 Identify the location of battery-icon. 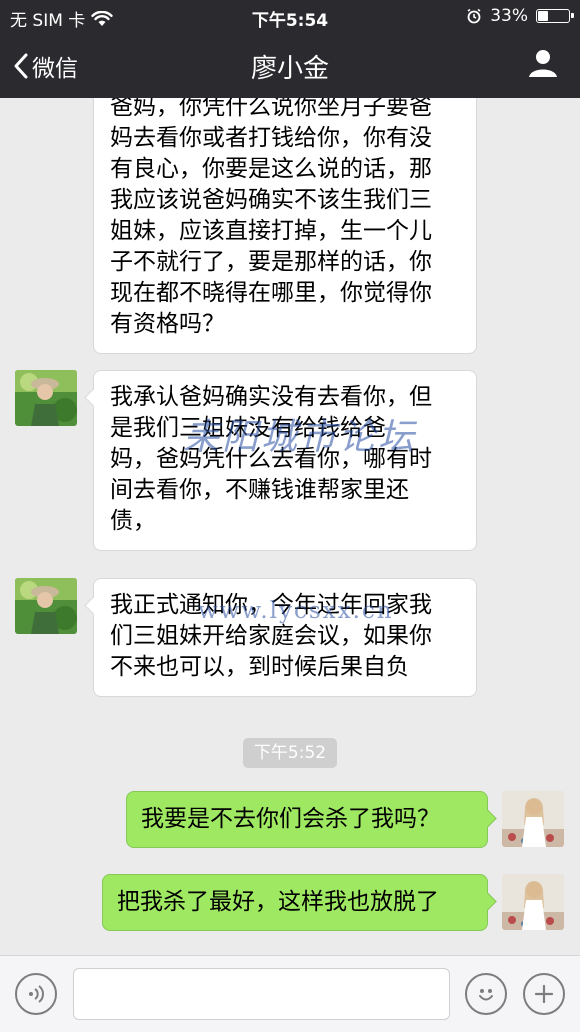
(555, 16).